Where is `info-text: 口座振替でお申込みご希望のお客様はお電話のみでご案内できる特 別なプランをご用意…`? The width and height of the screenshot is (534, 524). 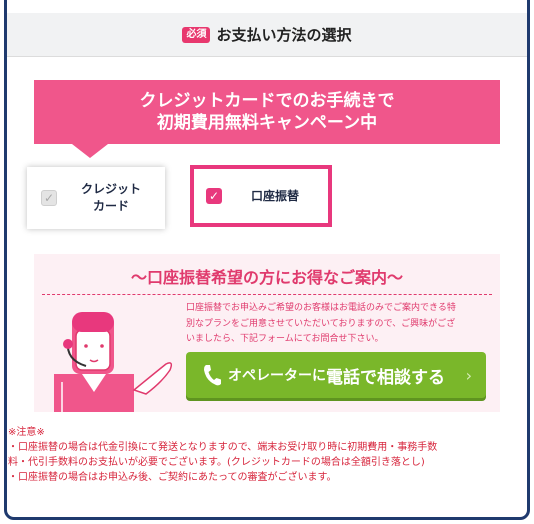 info-text: 口座振替でお申込みご希望のお客様はお電話のみでご案内できる特 別なプランをご用意… is located at coordinates (340, 324).